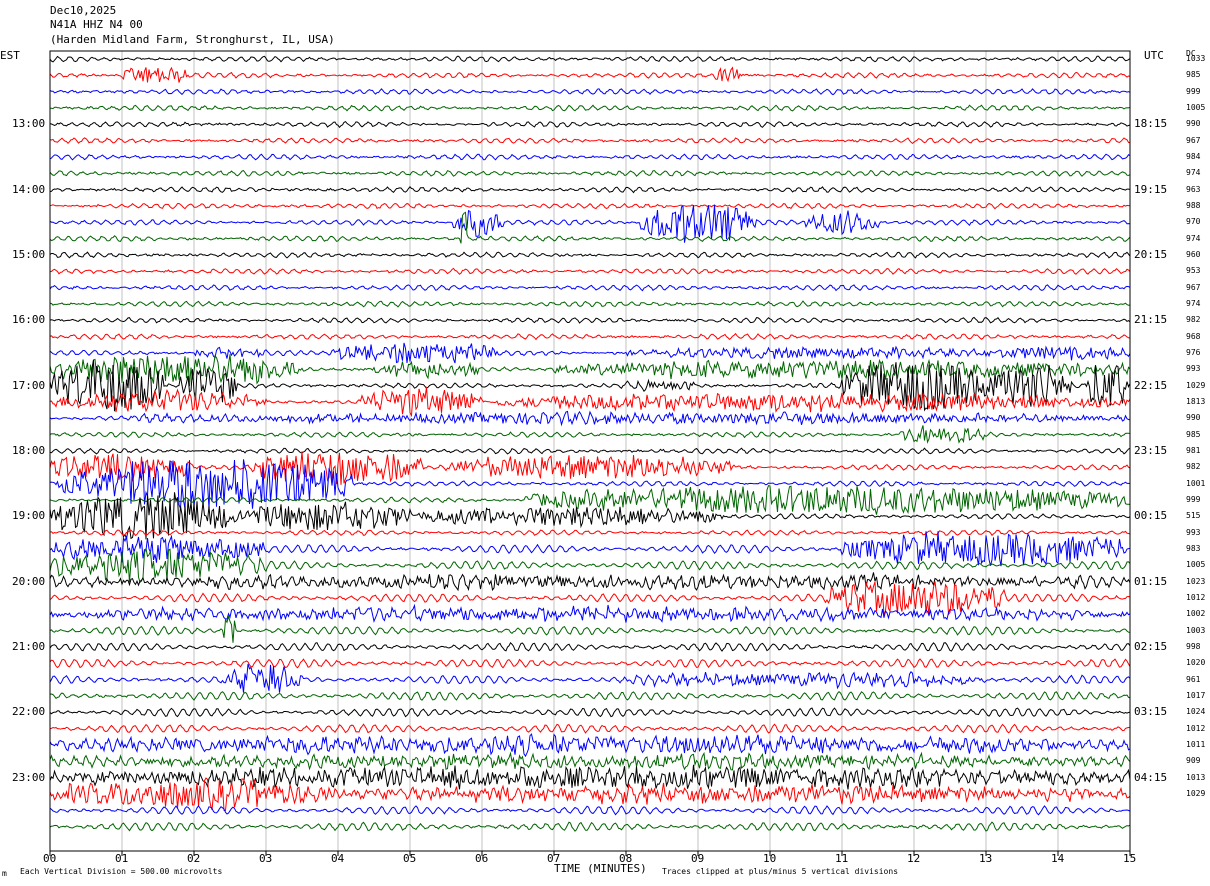  I want to click on utc-hour-label: 19:15, so click(1151, 189).